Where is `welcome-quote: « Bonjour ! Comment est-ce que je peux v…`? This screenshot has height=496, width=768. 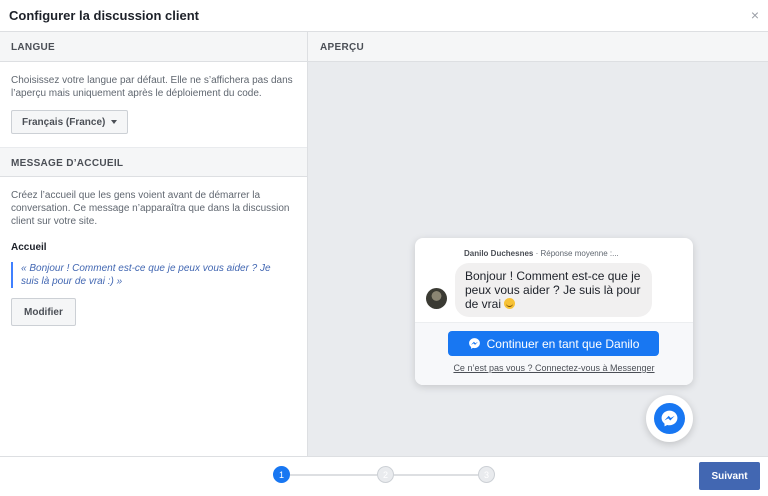 welcome-quote: « Bonjour ! Comment est-ce que je peux v… is located at coordinates (155, 275).